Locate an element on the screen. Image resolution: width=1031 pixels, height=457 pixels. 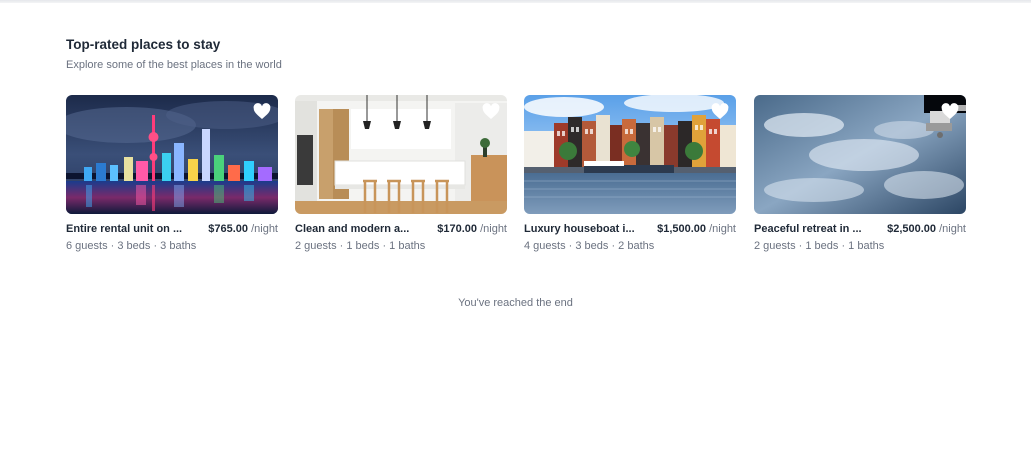
top-divider is located at coordinates (515, 1).